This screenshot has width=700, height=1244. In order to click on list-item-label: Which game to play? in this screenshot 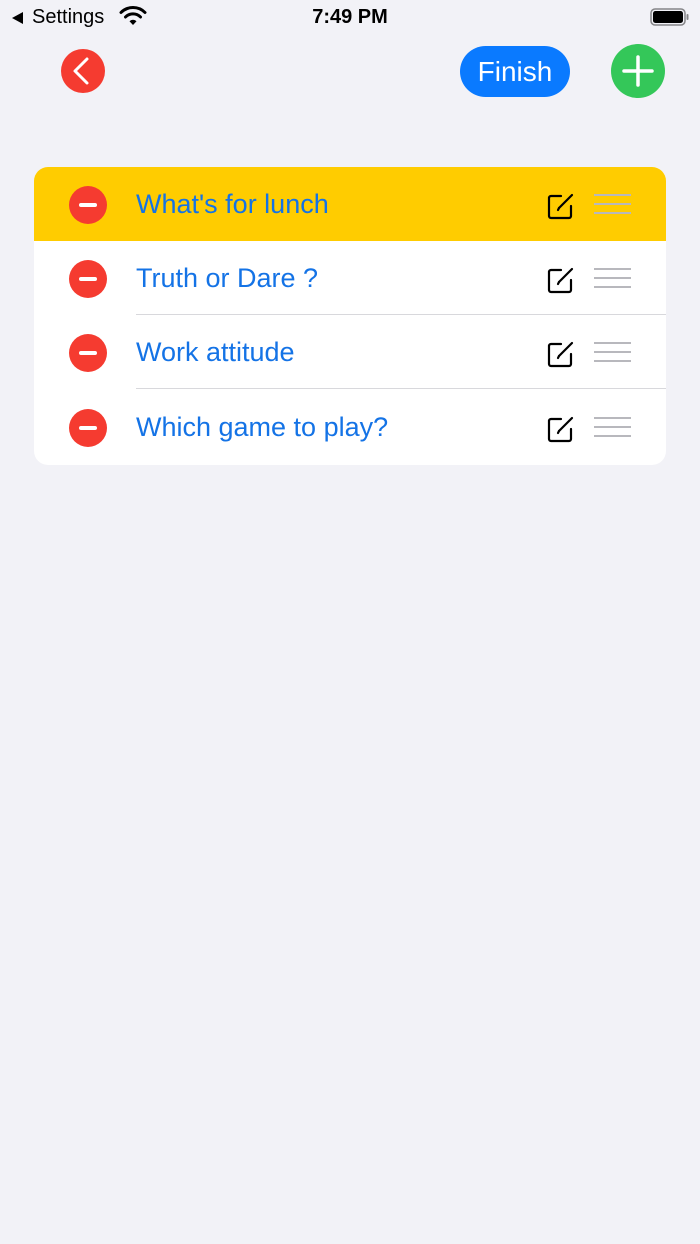, I will do `click(262, 427)`.